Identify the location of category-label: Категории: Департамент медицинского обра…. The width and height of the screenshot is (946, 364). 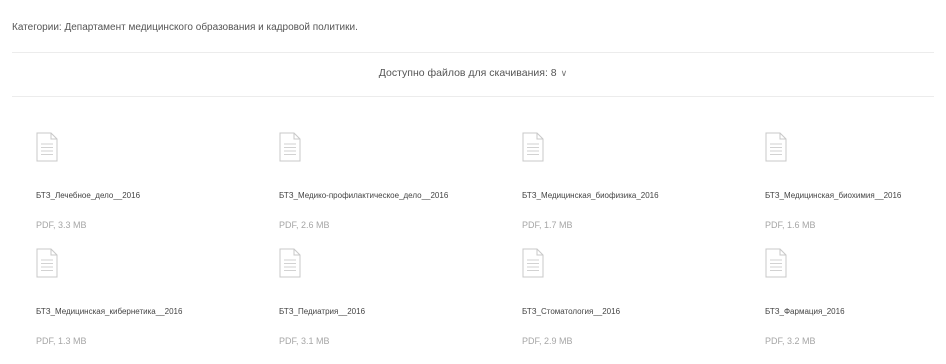
(185, 27).